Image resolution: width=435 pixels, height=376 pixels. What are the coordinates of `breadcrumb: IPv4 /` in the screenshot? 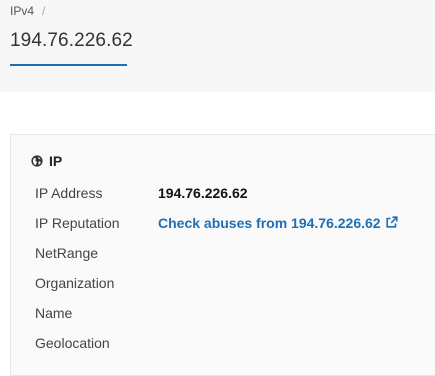 It's located at (27, 11).